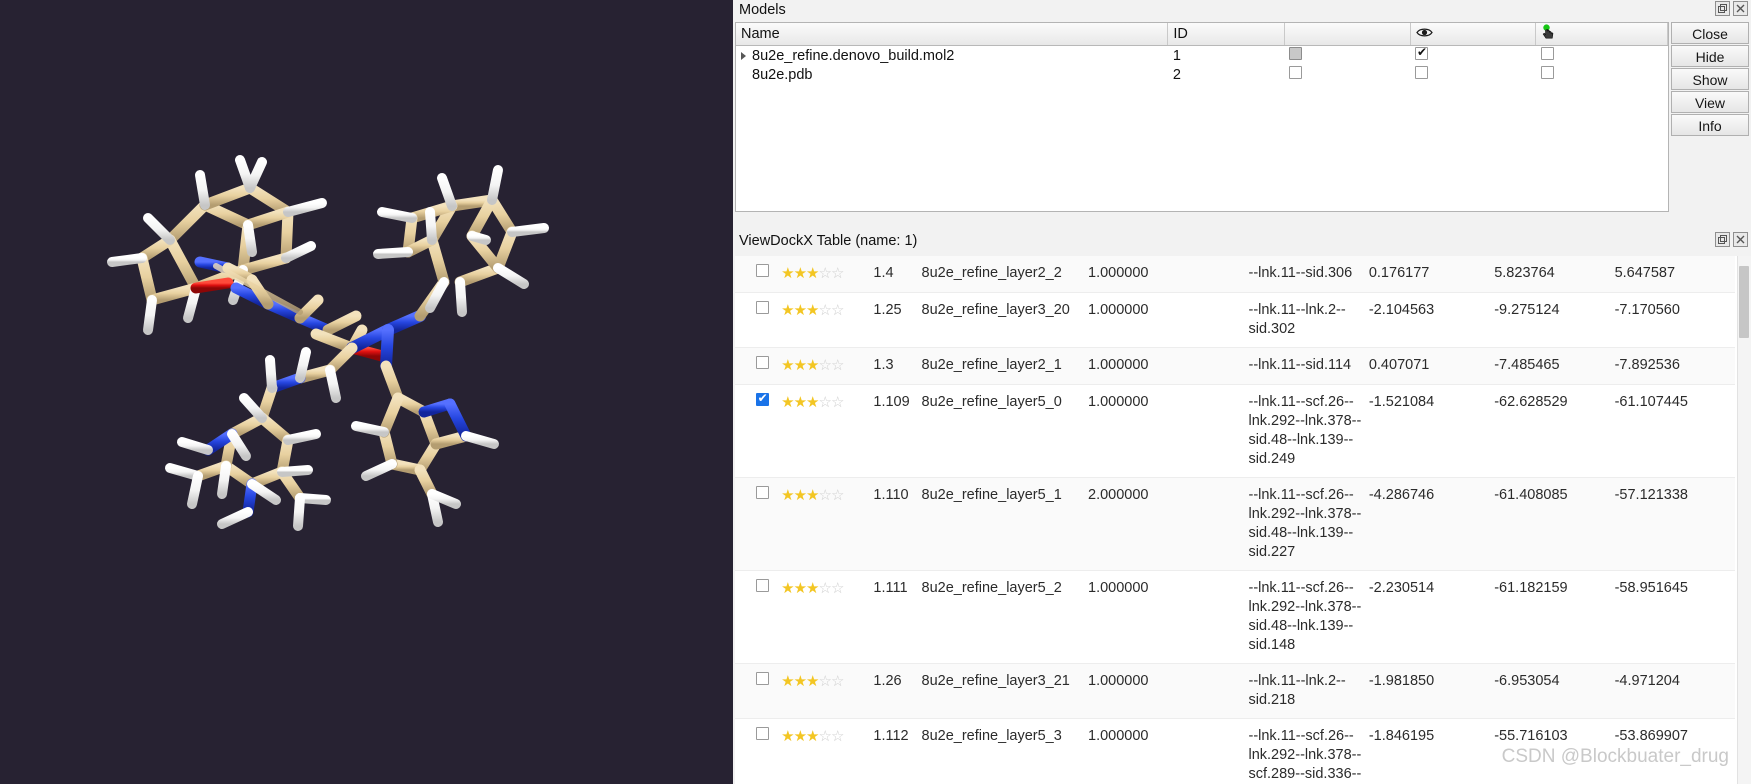  I want to click on float-panel-icon, so click(1722, 239).